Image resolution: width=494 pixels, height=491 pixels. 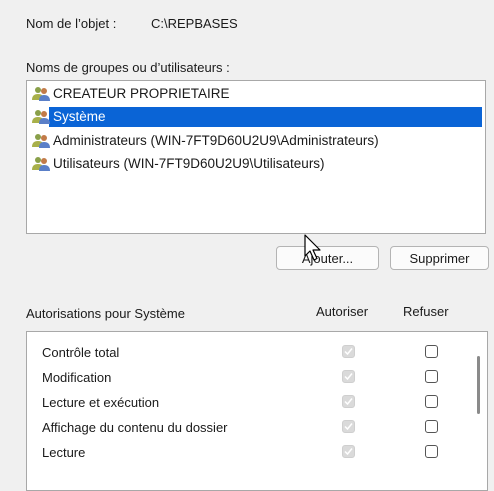 What do you see at coordinates (105, 313) in the screenshot?
I see `permissions-label: Autorisations pour Système` at bounding box center [105, 313].